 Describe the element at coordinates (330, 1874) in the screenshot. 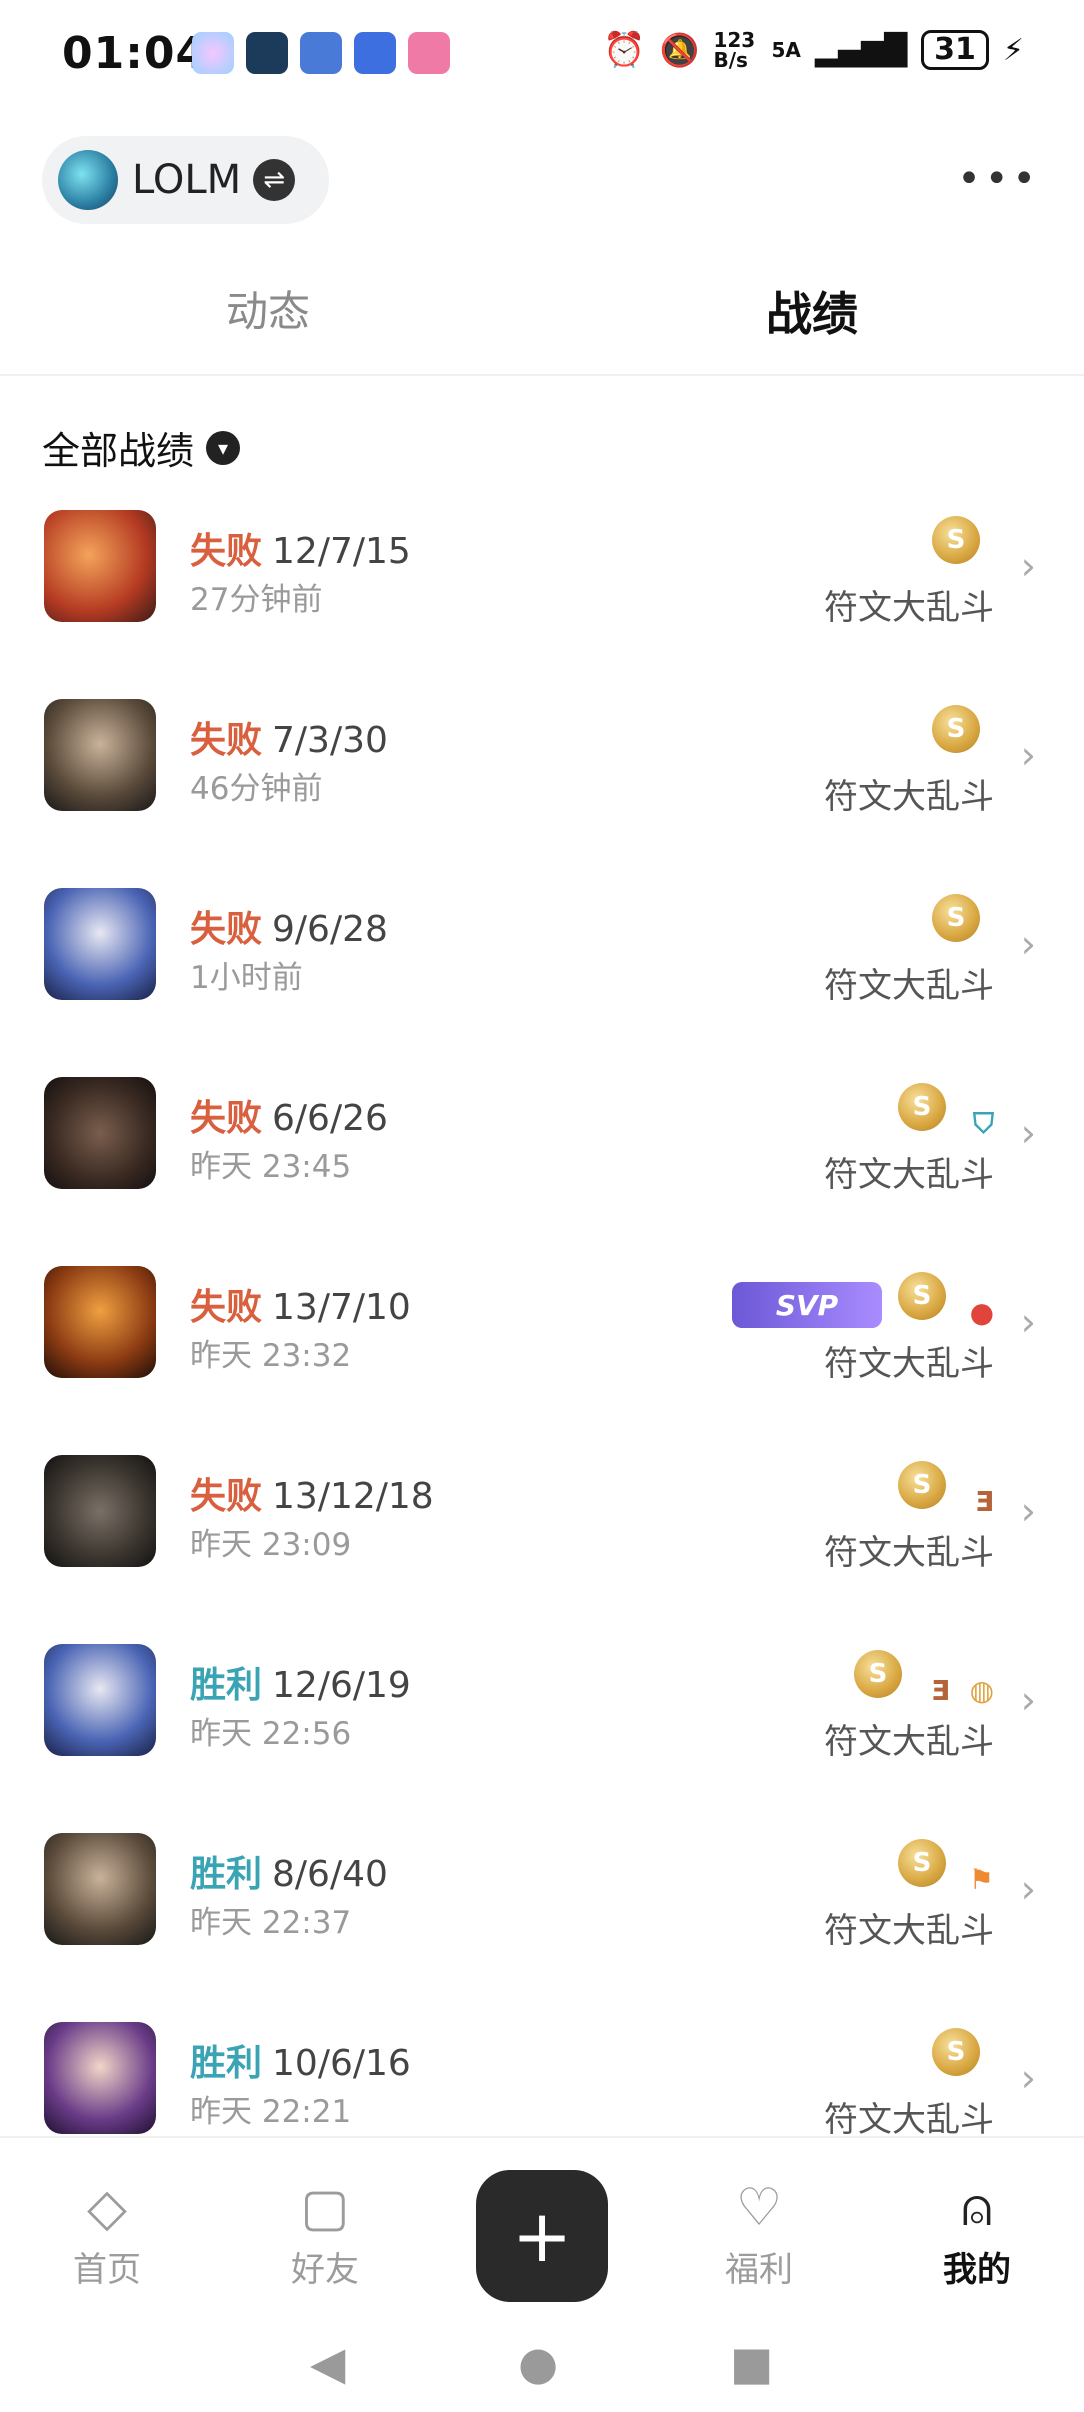

I see `match-kda: 8/6/40` at that location.